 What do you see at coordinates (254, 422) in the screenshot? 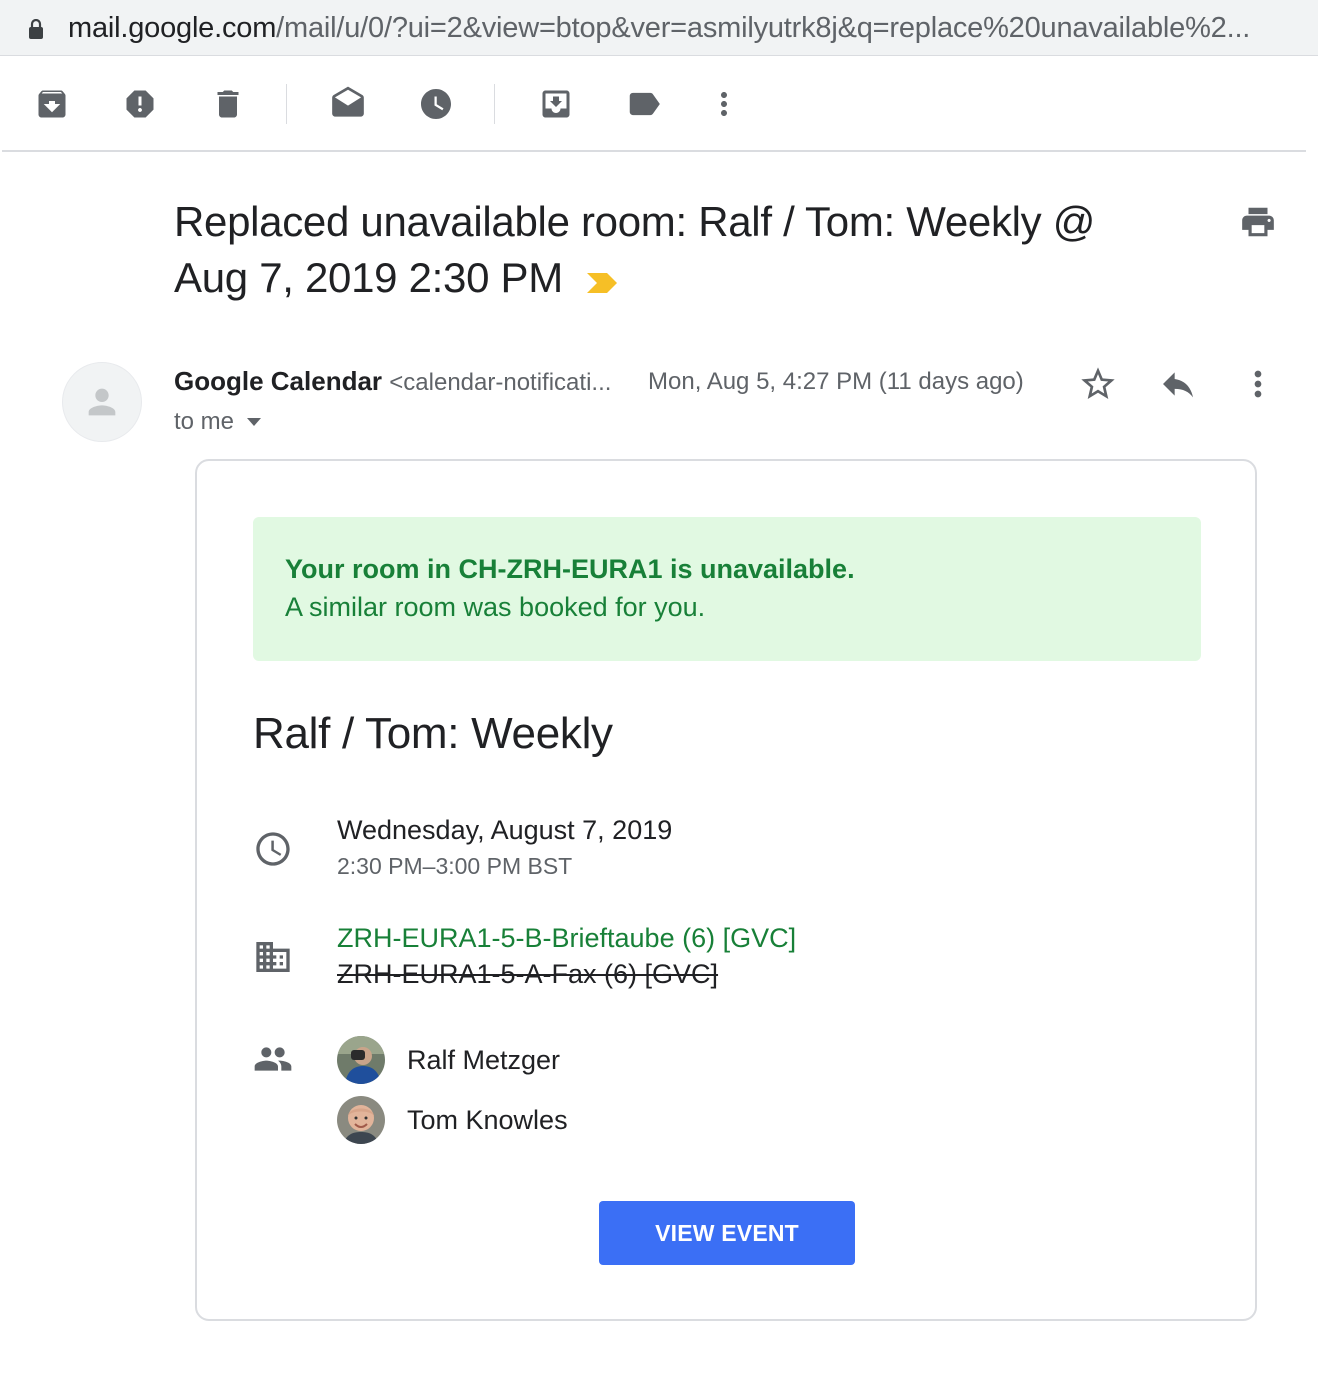
I see `chevron-down-icon` at bounding box center [254, 422].